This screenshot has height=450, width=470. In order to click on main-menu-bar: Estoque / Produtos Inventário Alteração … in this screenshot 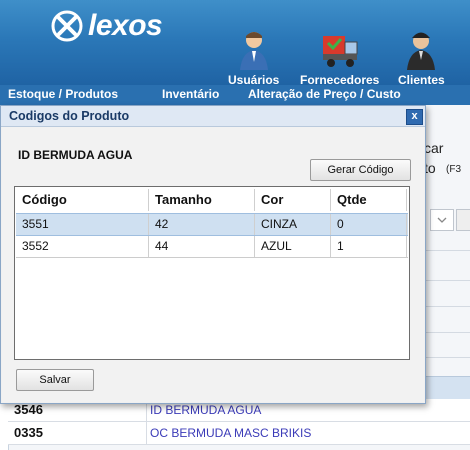, I will do `click(235, 95)`.